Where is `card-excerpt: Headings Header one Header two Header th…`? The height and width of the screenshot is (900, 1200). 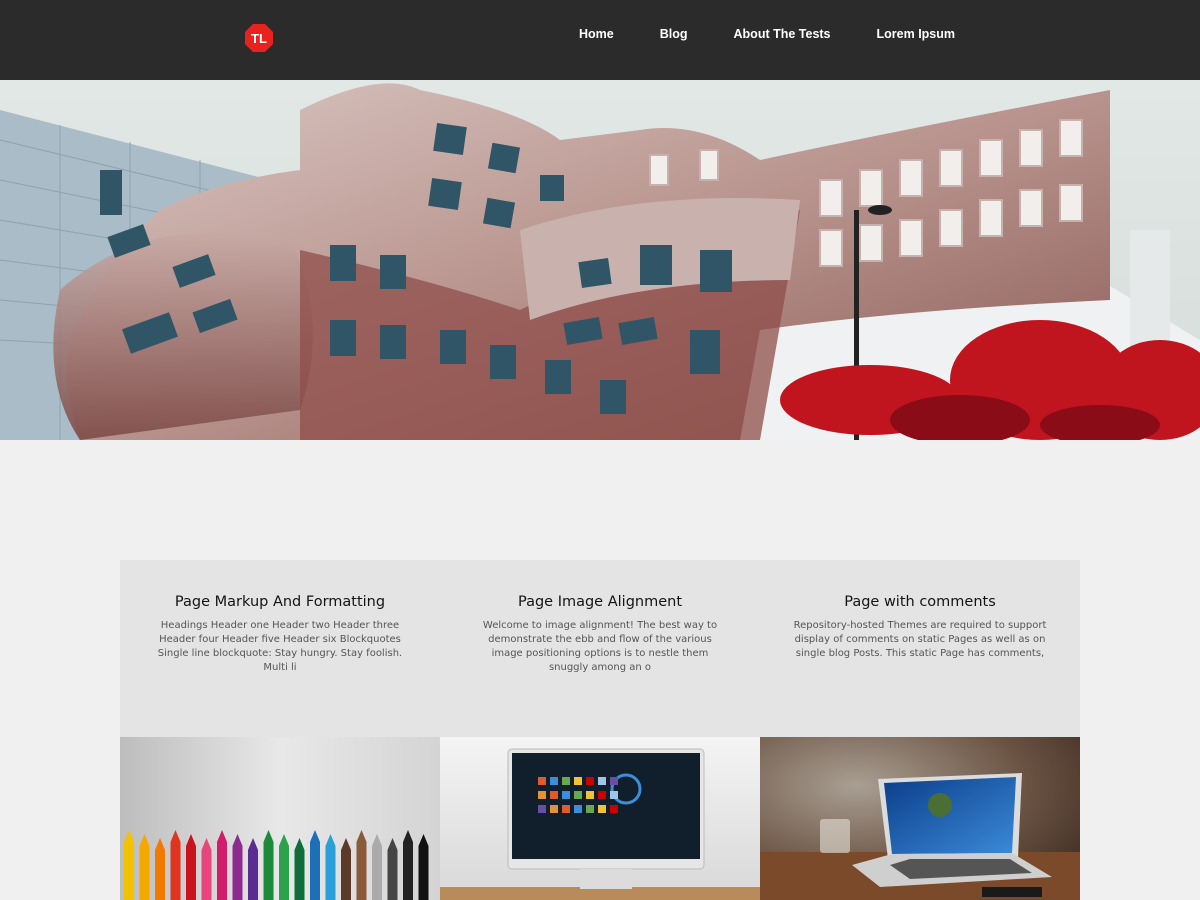 card-excerpt: Headings Header one Header two Header th… is located at coordinates (280, 646).